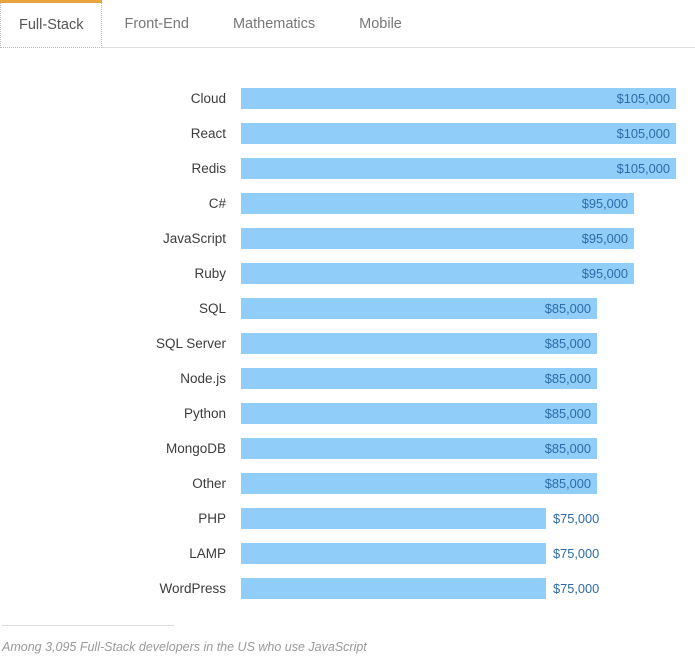 Image resolution: width=695 pixels, height=672 pixels. I want to click on chart-row: Node.js $85,000, so click(347, 378).